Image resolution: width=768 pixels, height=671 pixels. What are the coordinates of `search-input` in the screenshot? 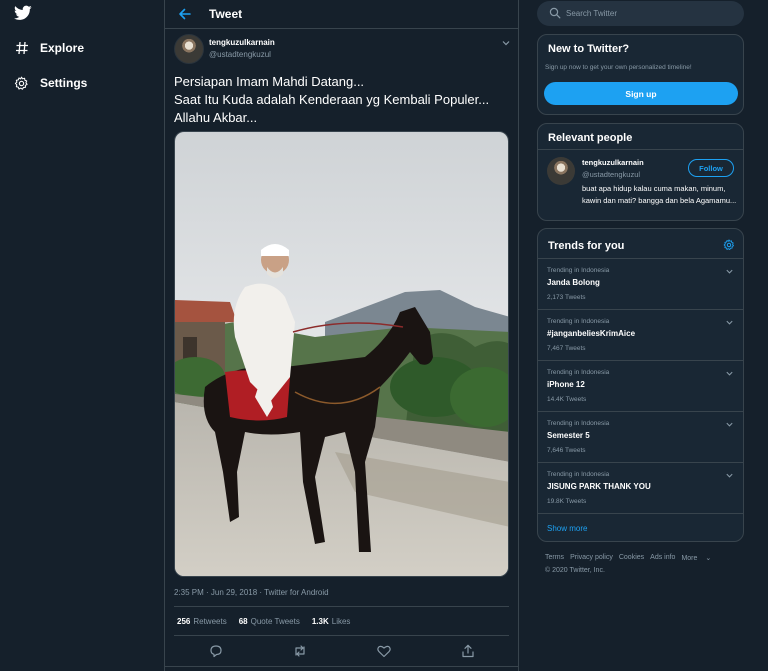 It's located at (651, 13).